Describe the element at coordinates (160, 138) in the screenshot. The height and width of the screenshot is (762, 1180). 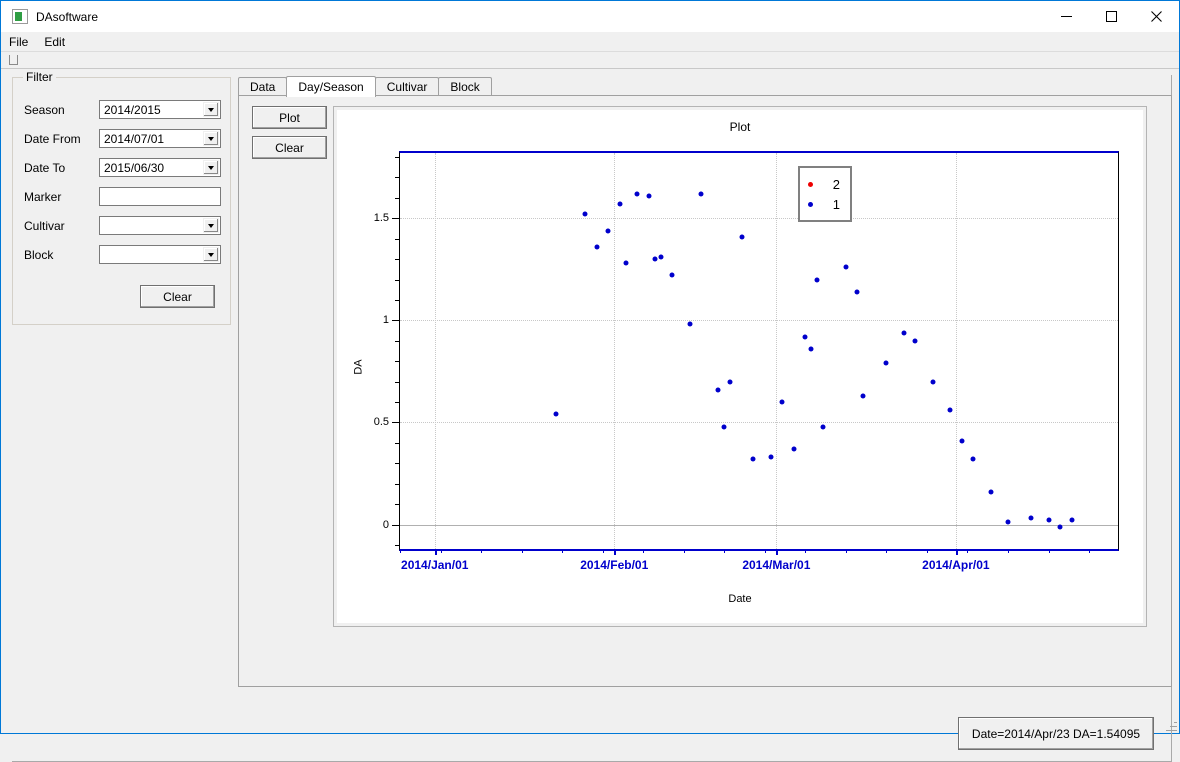
I see `date-from-combo: 2014/07/01` at that location.